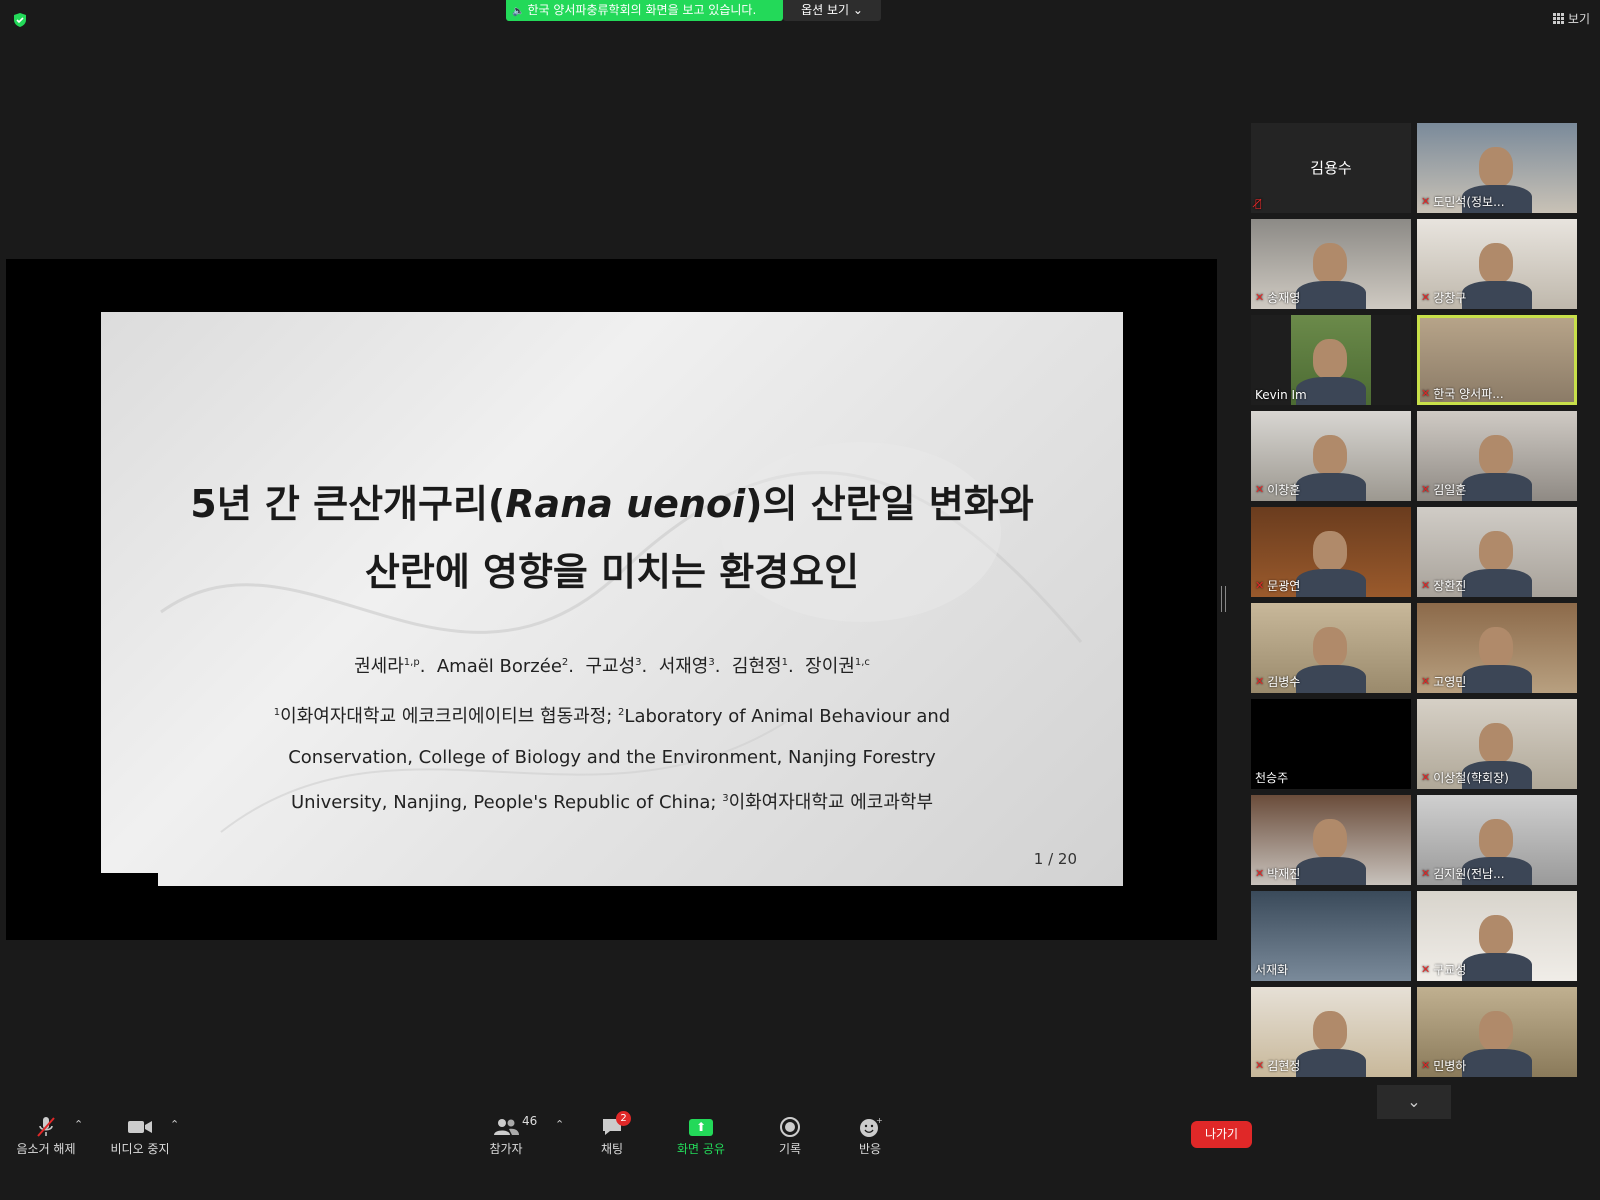 The width and height of the screenshot is (1600, 1200). I want to click on participant-name-label: 고영민, so click(1450, 682).